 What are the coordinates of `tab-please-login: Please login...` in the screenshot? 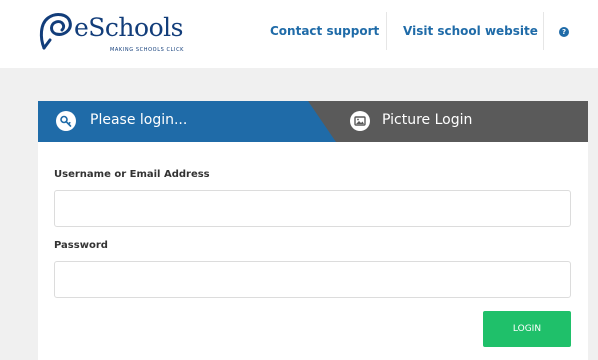 It's located at (187, 121).